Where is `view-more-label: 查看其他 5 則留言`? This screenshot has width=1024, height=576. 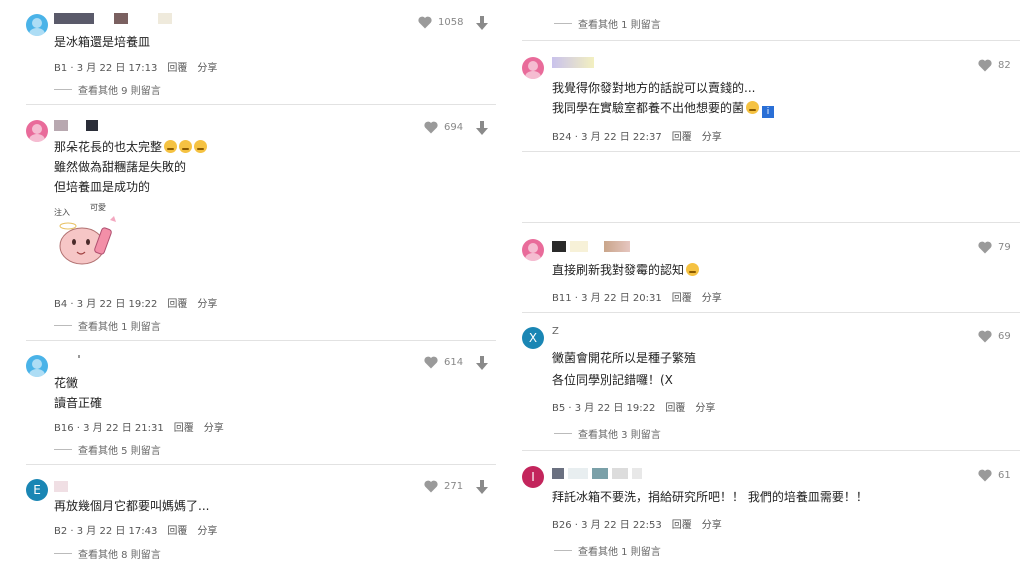 view-more-label: 查看其他 5 則留言 is located at coordinates (119, 451).